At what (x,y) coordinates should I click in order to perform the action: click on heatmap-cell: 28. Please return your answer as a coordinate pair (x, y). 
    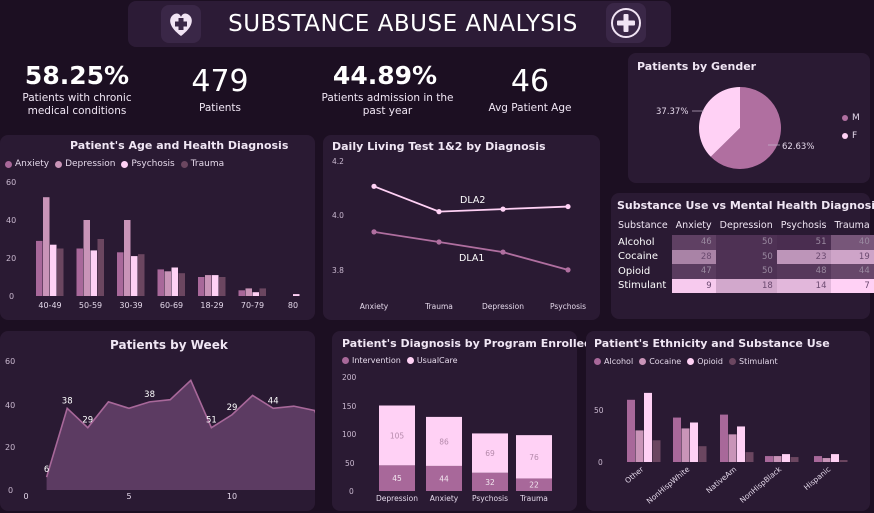
    Looking at the image, I should click on (693, 256).